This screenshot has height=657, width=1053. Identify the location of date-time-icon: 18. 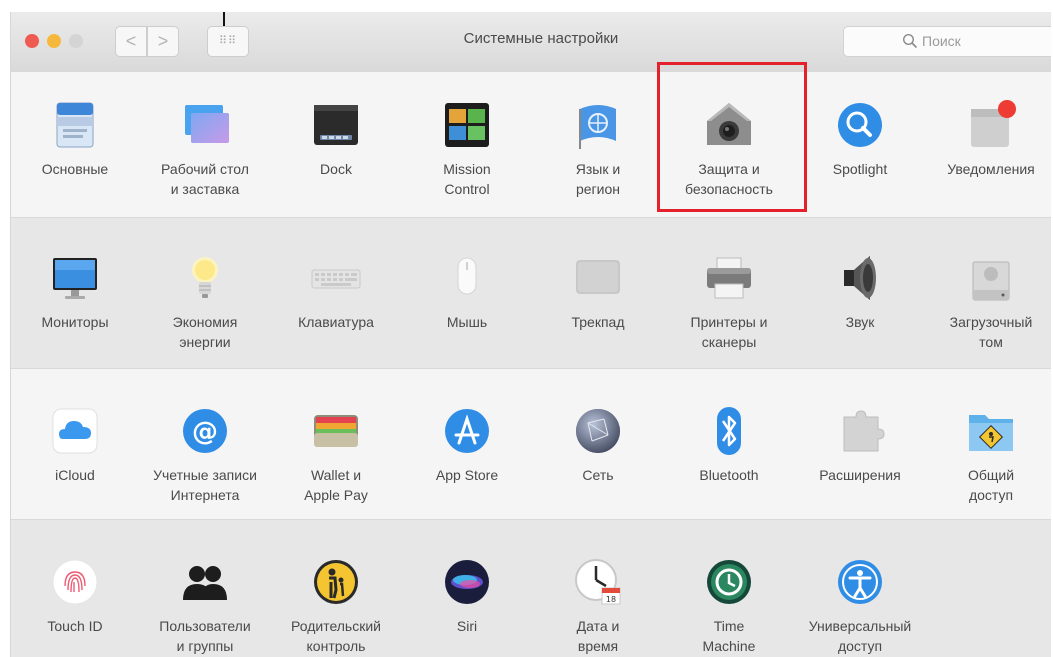
(598, 582).